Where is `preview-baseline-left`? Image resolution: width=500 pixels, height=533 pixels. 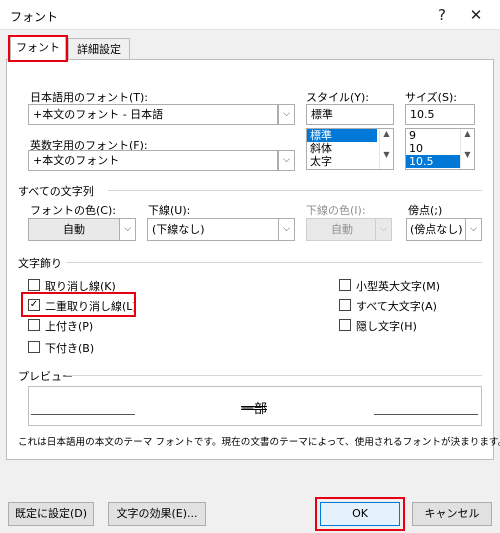 preview-baseline-left is located at coordinates (83, 414).